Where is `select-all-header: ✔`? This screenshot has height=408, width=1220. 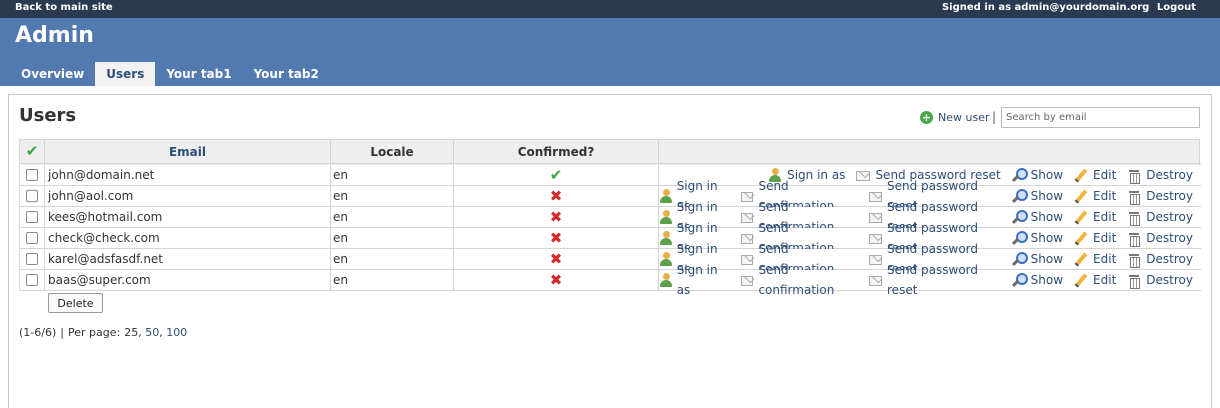
select-all-header: ✔ is located at coordinates (32, 152).